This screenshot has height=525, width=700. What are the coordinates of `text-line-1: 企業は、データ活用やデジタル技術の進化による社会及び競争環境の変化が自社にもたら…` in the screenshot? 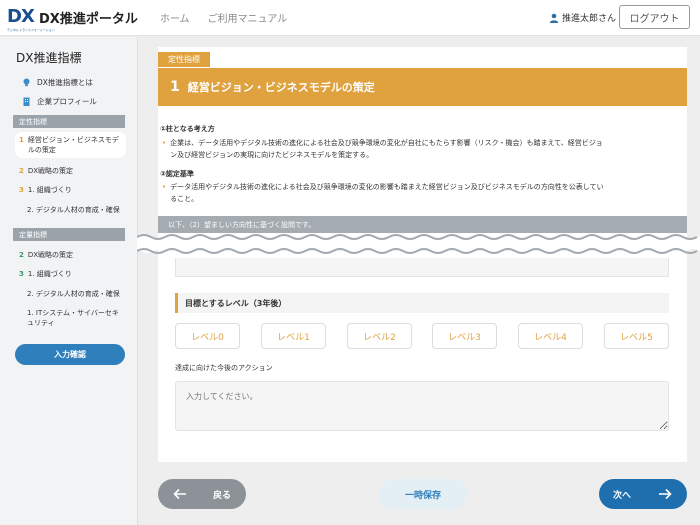 It's located at (386, 143).